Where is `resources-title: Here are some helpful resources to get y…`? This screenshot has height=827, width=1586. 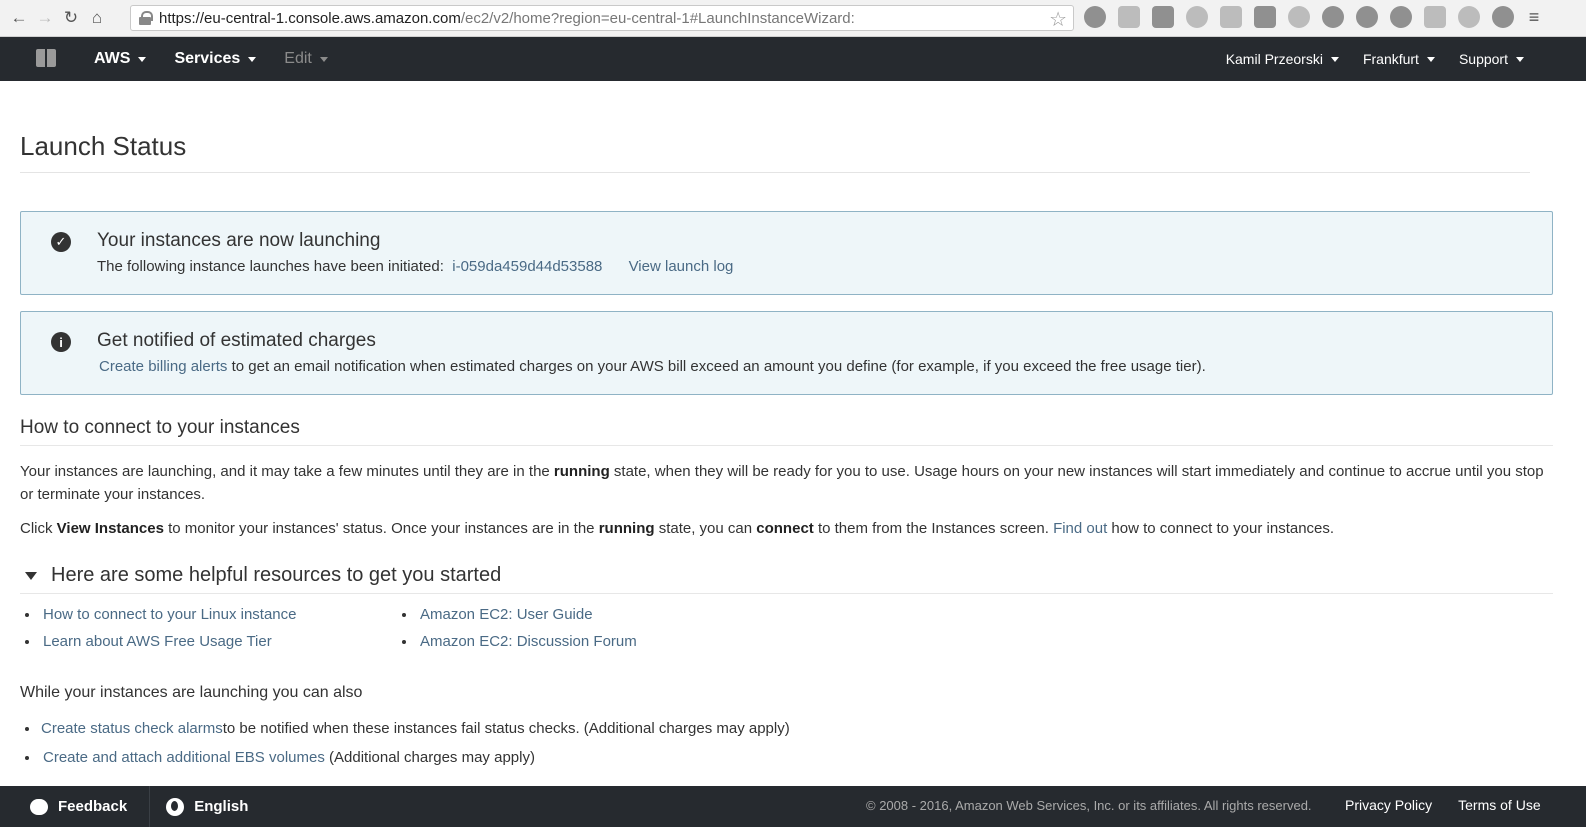 resources-title: Here are some helpful resources to get y… is located at coordinates (276, 575).